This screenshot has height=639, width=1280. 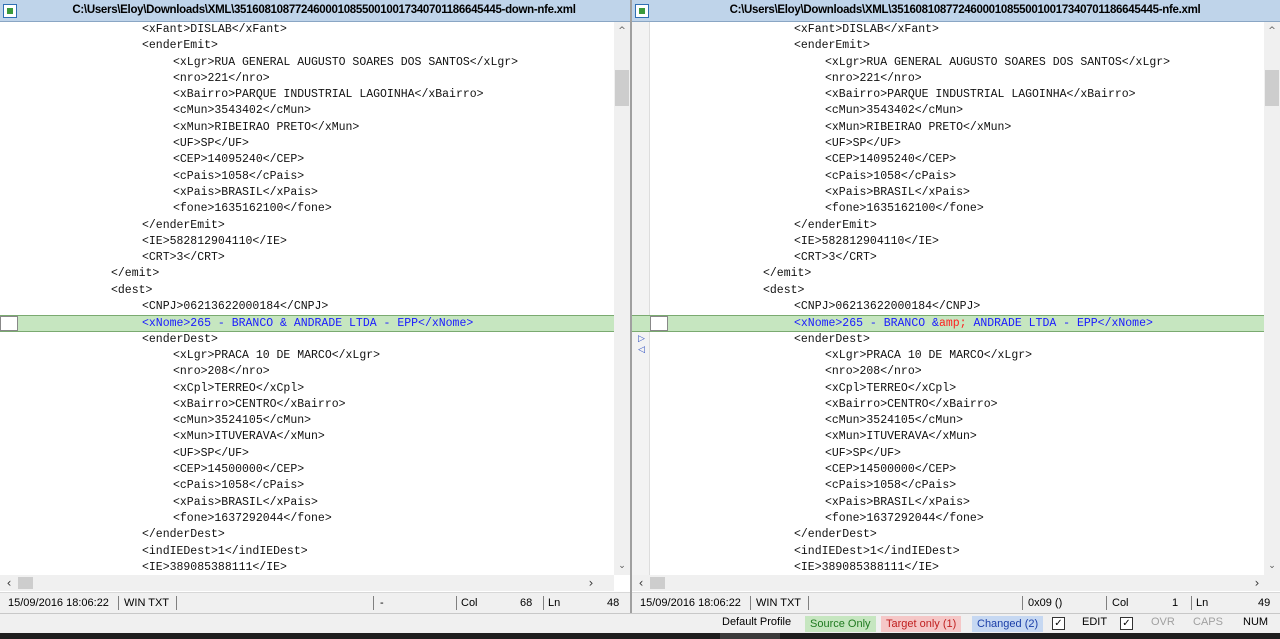 I want to click on status-ln-label: Ln, so click(x=554, y=603).